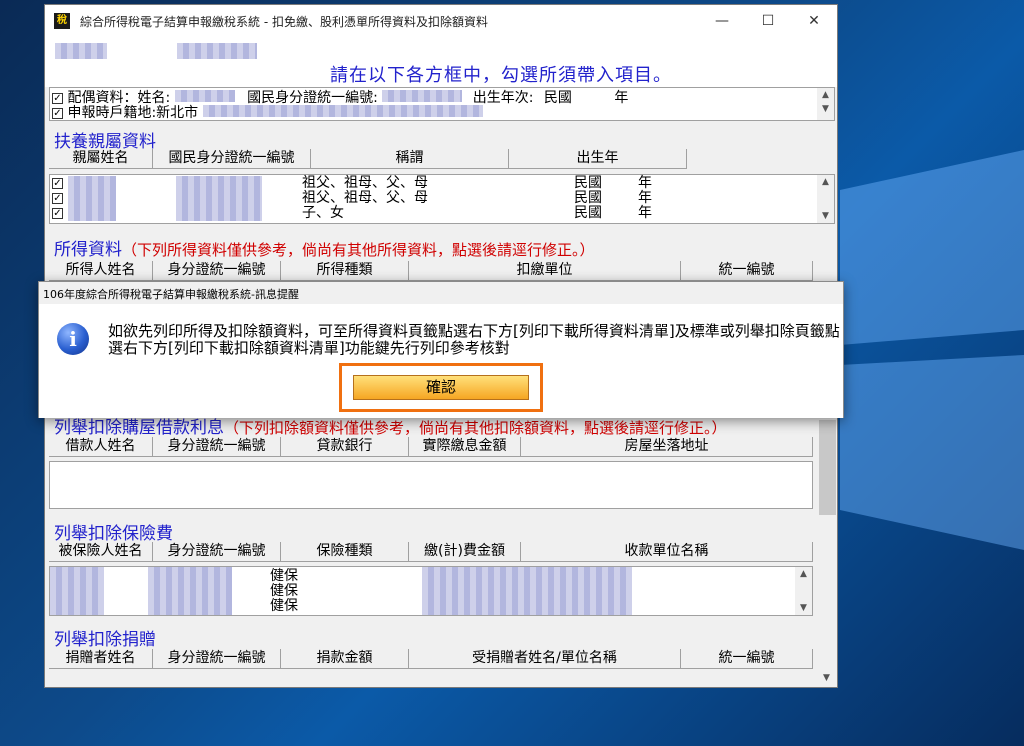 This screenshot has height=746, width=1024. Describe the element at coordinates (190, 591) in the screenshot. I see `redacted-insured-ids` at that location.